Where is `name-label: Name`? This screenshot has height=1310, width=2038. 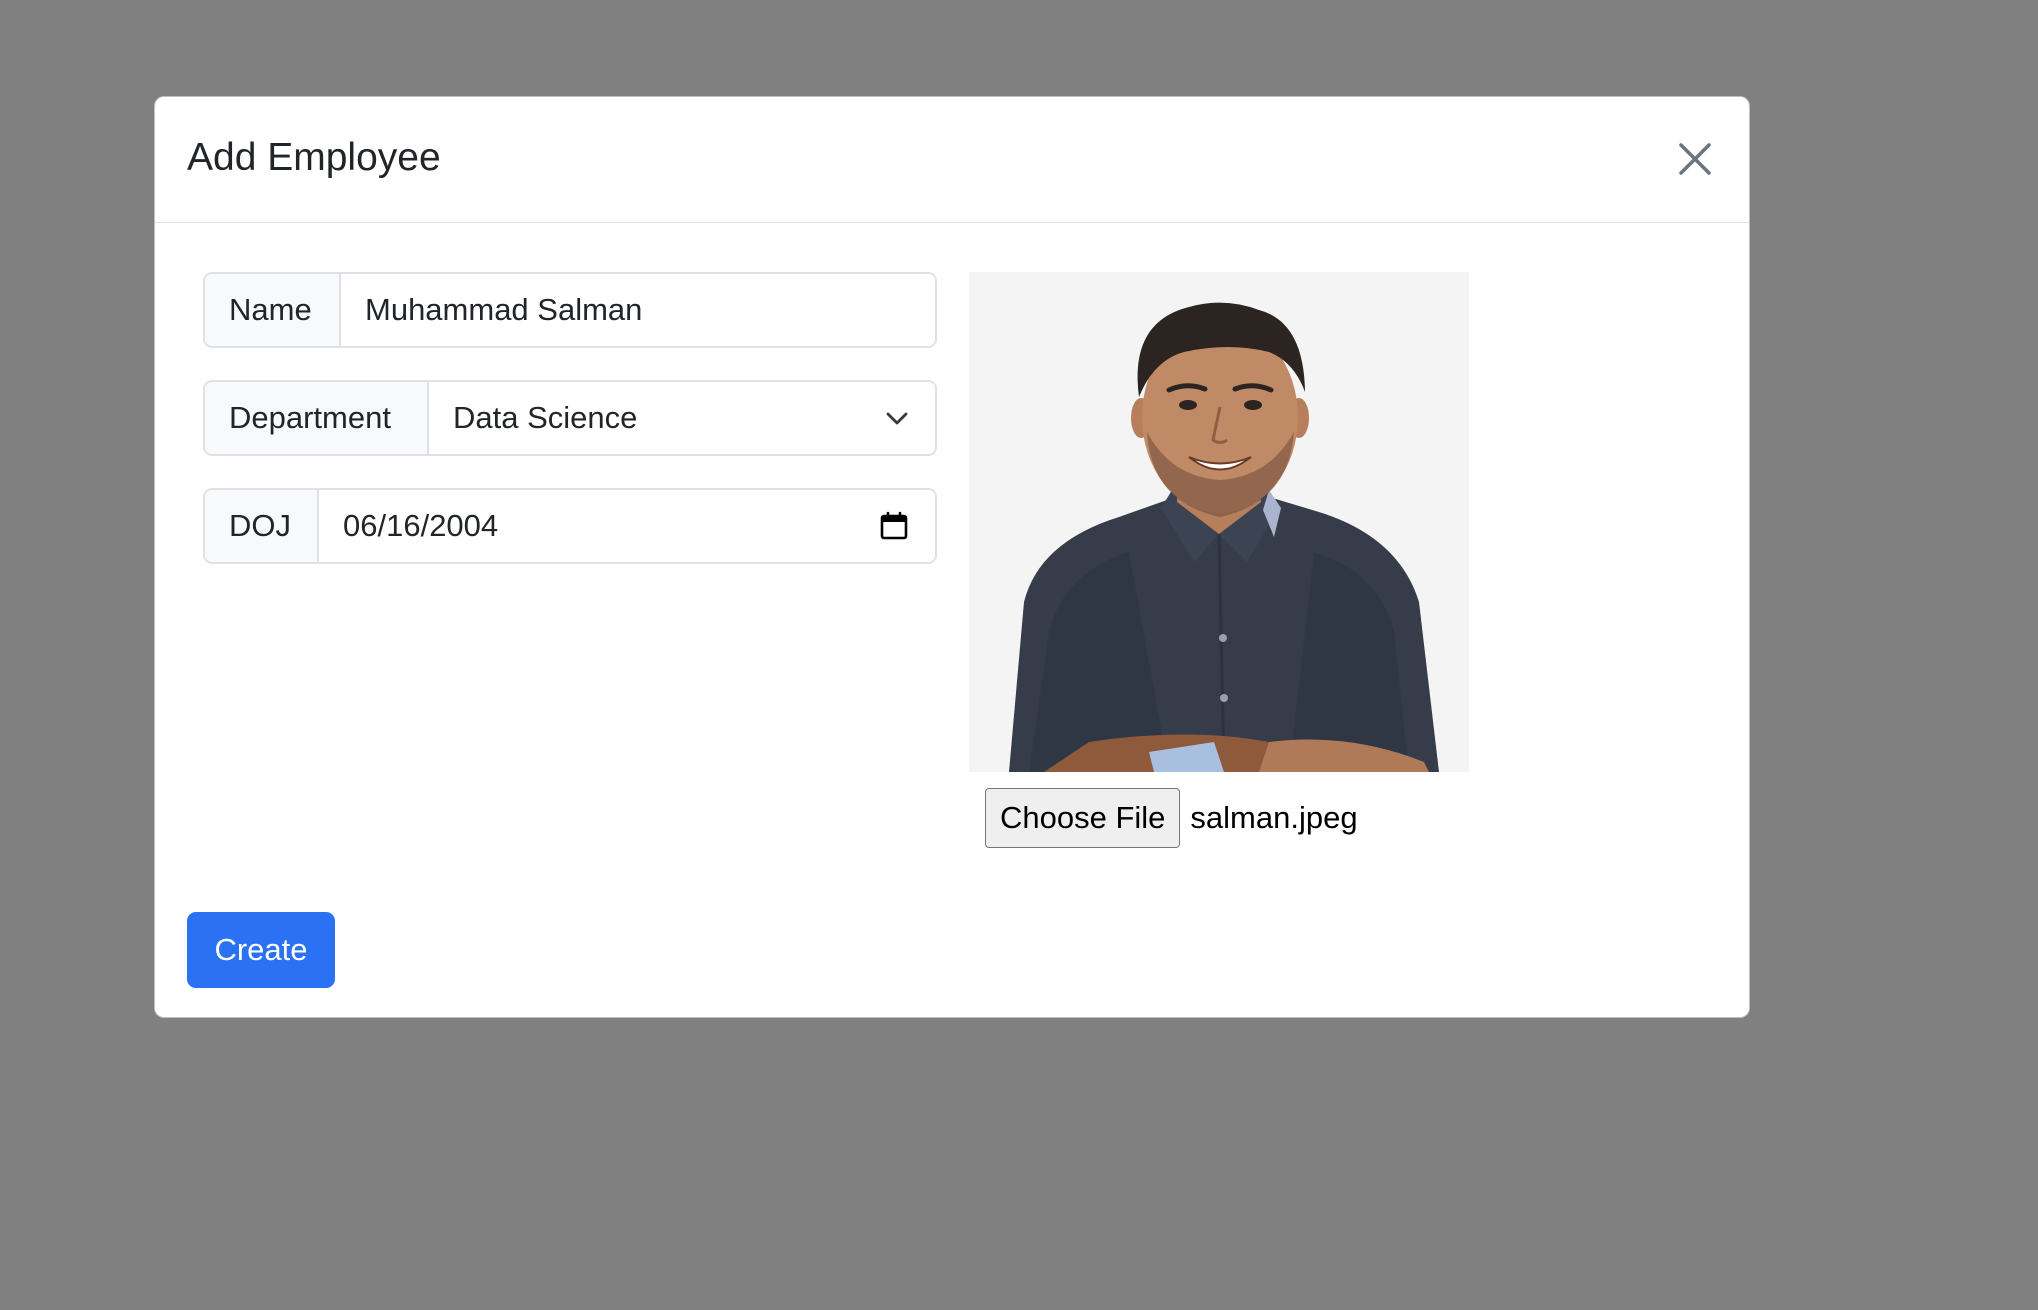
name-label: Name is located at coordinates (273, 310).